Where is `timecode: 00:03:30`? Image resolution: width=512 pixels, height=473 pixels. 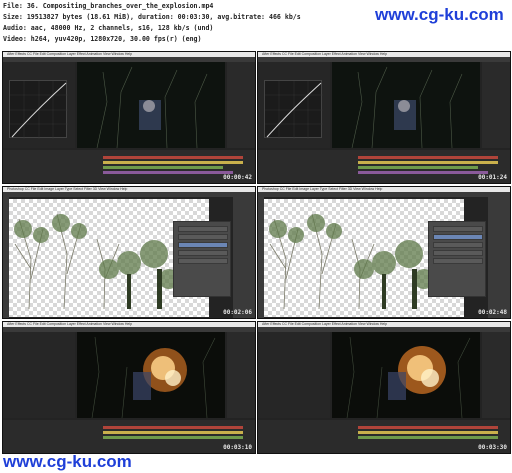
timecode: 00:03:30 is located at coordinates (492, 447).